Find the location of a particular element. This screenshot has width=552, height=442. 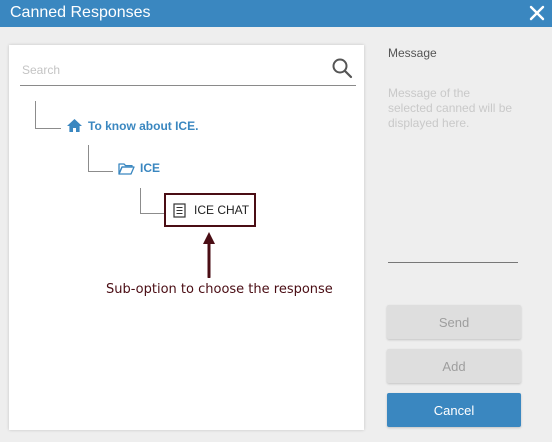

search-input is located at coordinates (188, 70).